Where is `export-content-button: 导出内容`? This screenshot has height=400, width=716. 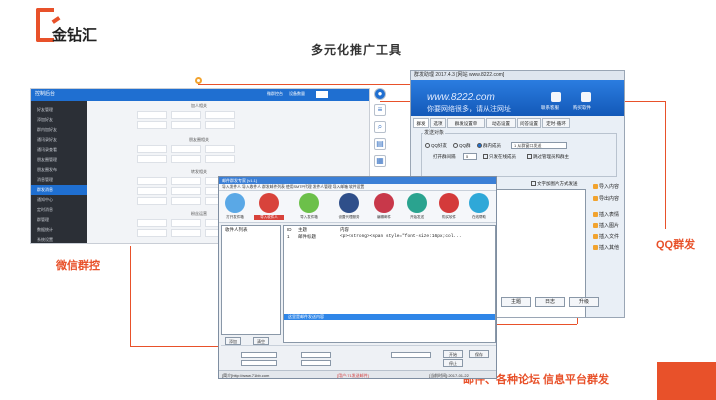
export-content-button: 导出内容 is located at coordinates (606, 198).